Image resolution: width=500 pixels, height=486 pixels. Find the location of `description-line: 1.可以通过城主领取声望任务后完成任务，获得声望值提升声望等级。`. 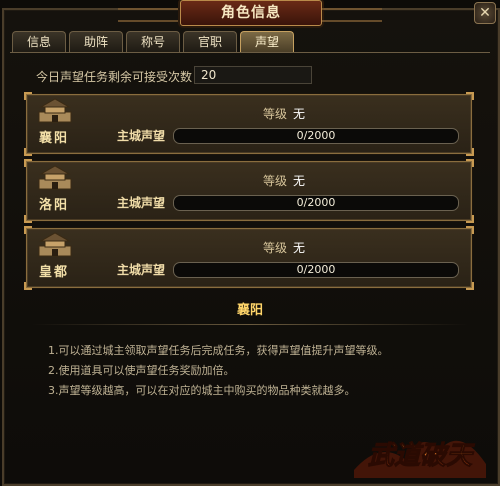

description-line: 1.可以通过城主领取声望任务后完成任务，获得声望值提升声望等级。 is located at coordinates (218, 350).